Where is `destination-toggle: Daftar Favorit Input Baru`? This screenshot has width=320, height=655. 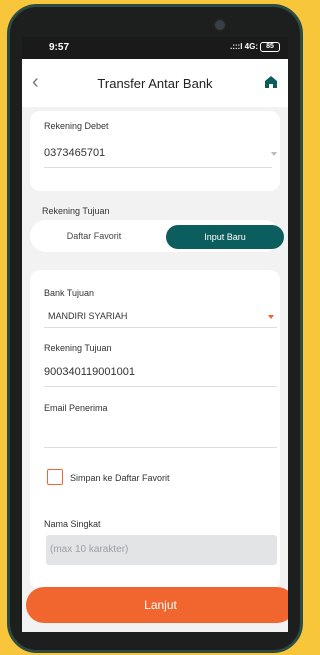
destination-toggle: Daftar Favorit Input Baru is located at coordinates (157, 236).